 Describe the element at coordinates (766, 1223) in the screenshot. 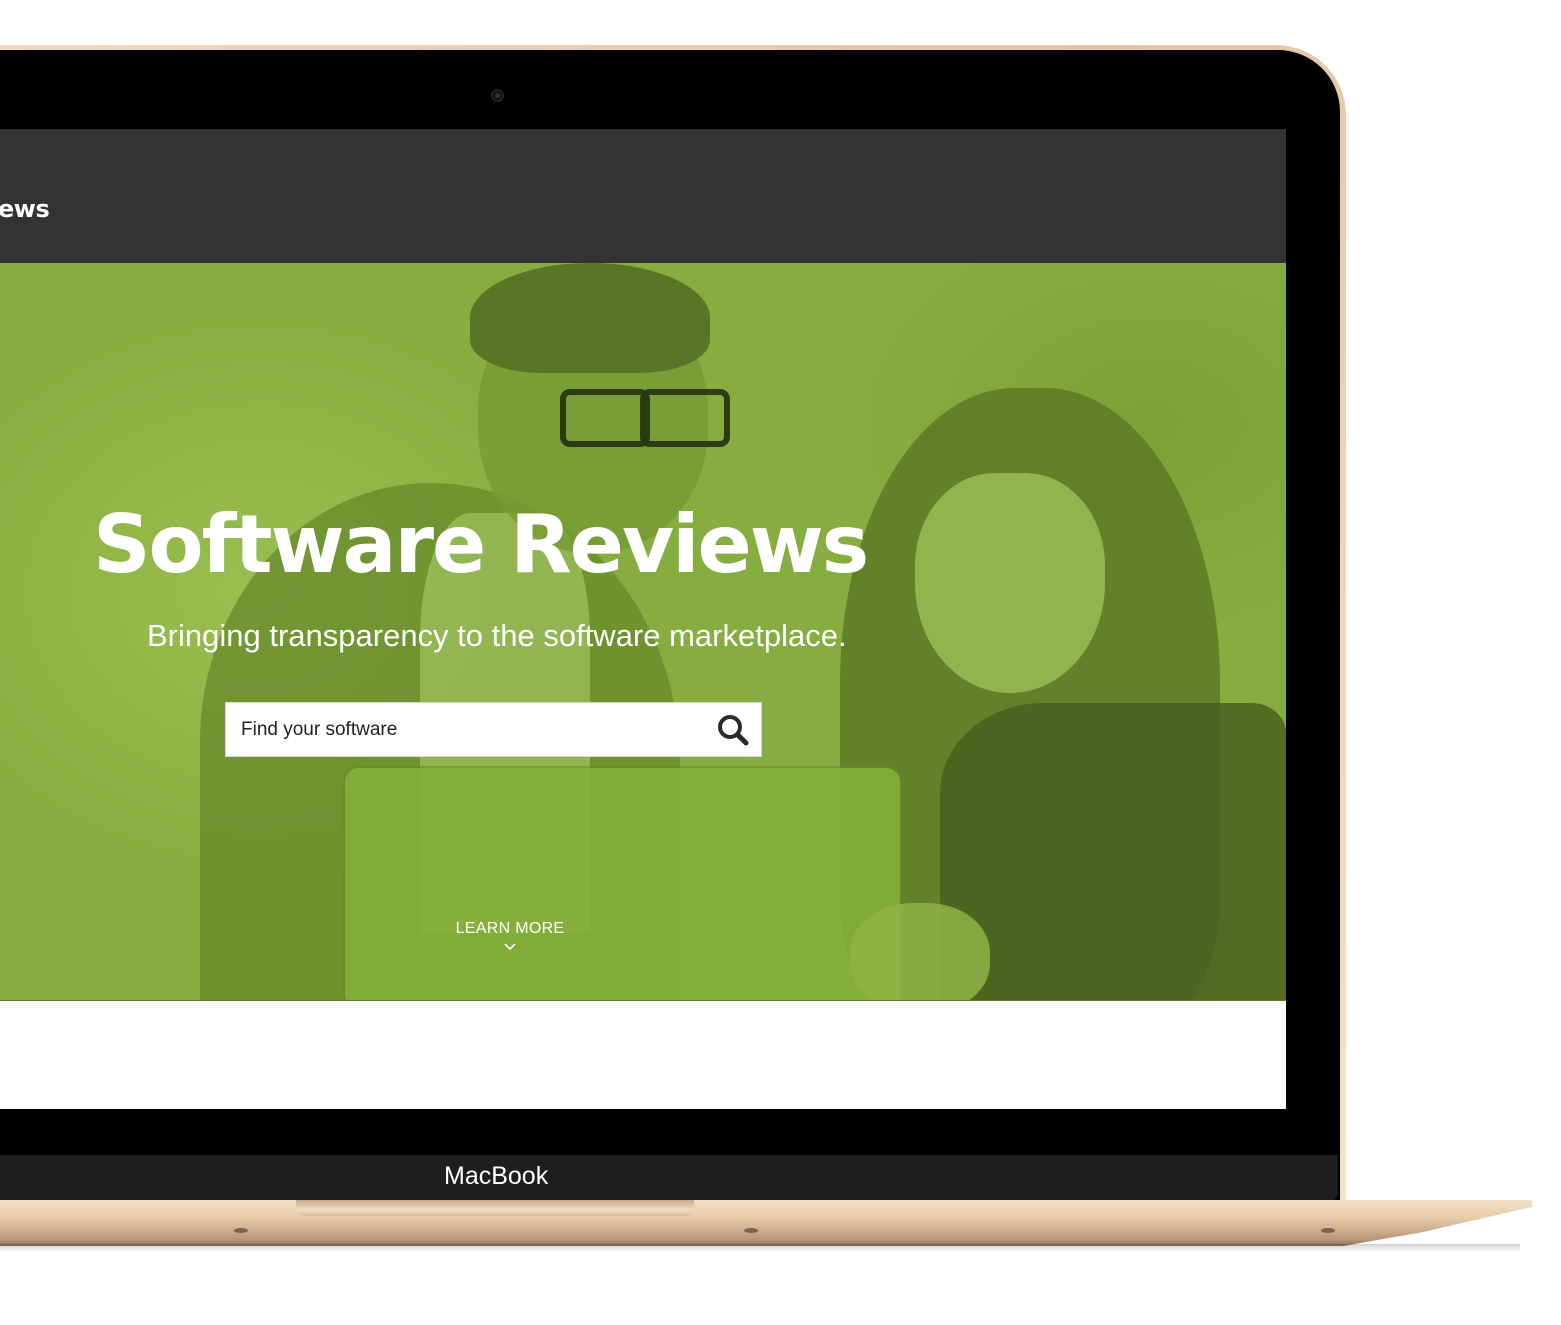

I see `laptop-base` at that location.